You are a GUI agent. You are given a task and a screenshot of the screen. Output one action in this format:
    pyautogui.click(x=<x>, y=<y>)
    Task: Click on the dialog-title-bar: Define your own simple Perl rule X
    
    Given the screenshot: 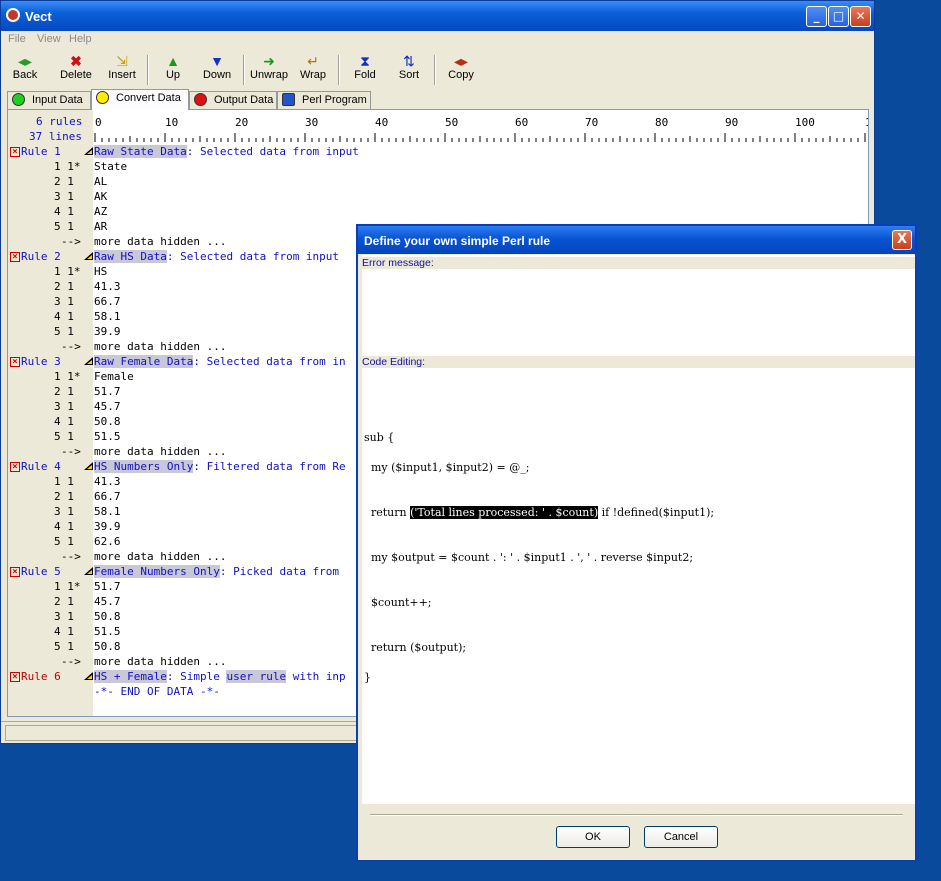 What is the action you would take?
    pyautogui.click(x=636, y=240)
    